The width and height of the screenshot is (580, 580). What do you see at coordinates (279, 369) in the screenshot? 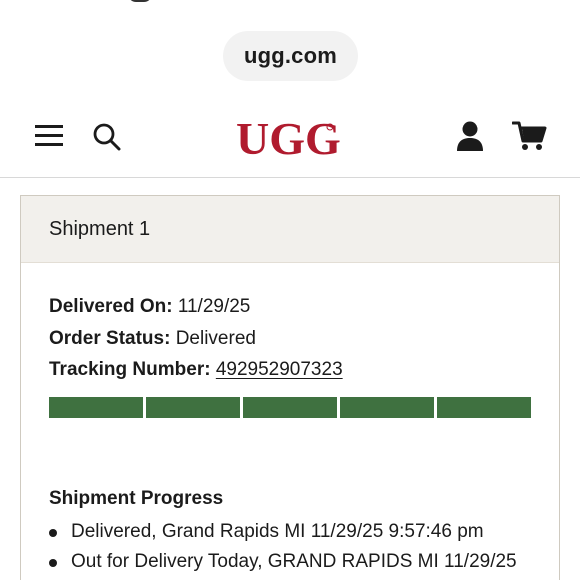
I see `tracking-number-link: 492952907323` at bounding box center [279, 369].